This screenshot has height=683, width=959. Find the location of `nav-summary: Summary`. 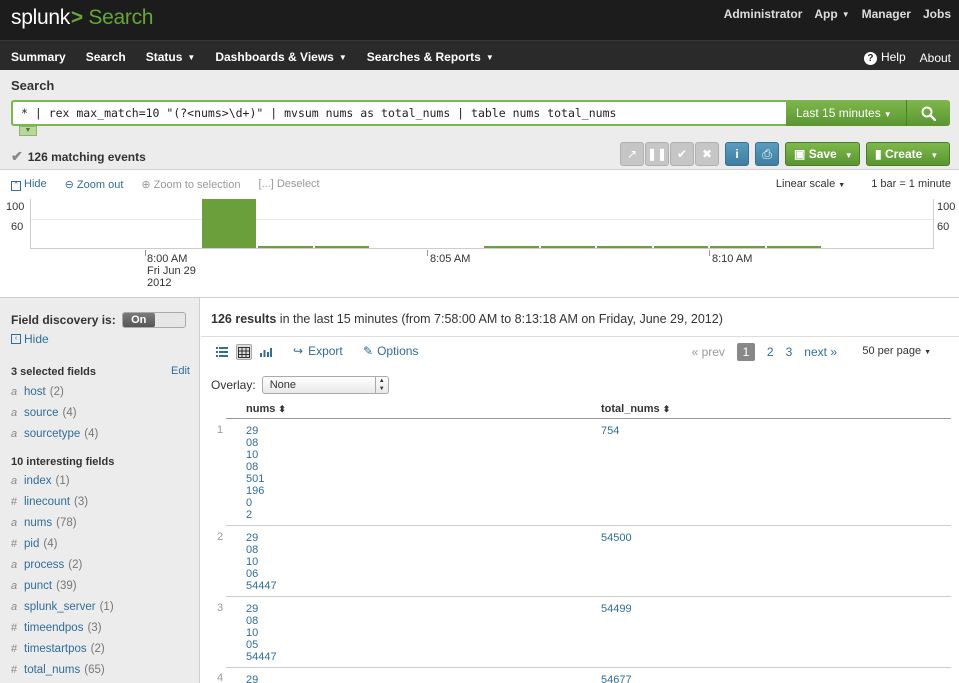

nav-summary: Summary is located at coordinates (38, 57).